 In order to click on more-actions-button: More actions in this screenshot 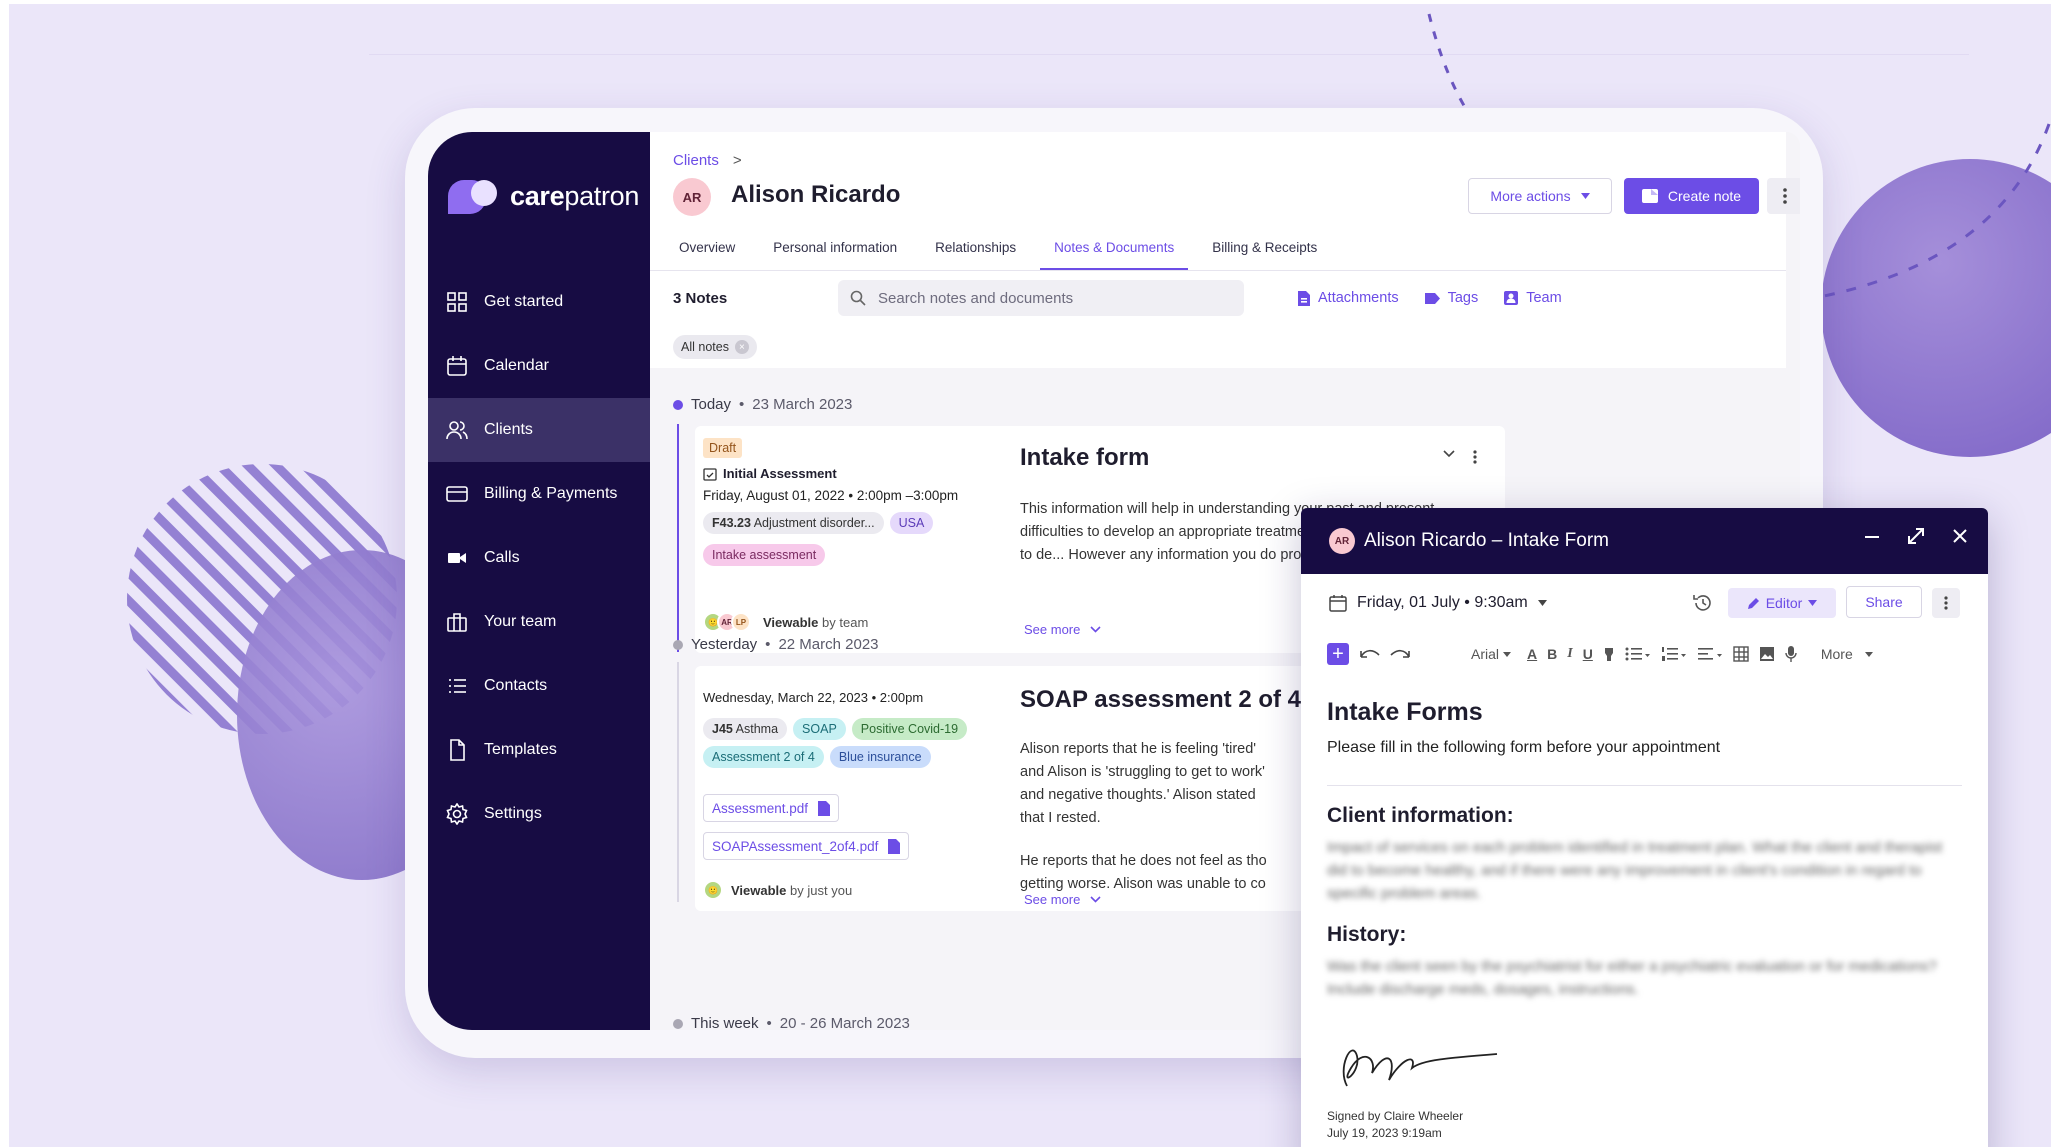, I will do `click(1540, 196)`.